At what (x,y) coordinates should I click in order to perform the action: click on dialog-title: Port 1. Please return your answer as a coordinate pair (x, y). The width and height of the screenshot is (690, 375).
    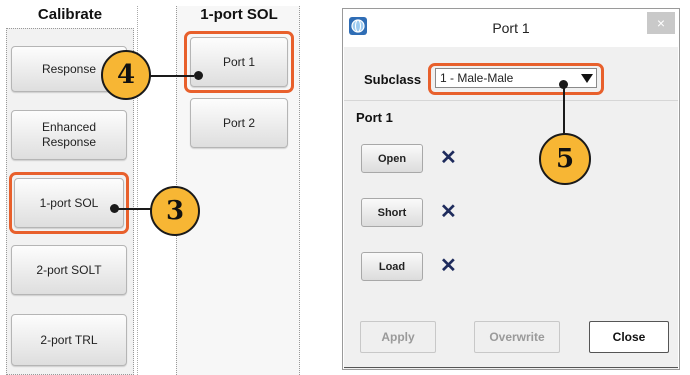
    Looking at the image, I should click on (511, 28).